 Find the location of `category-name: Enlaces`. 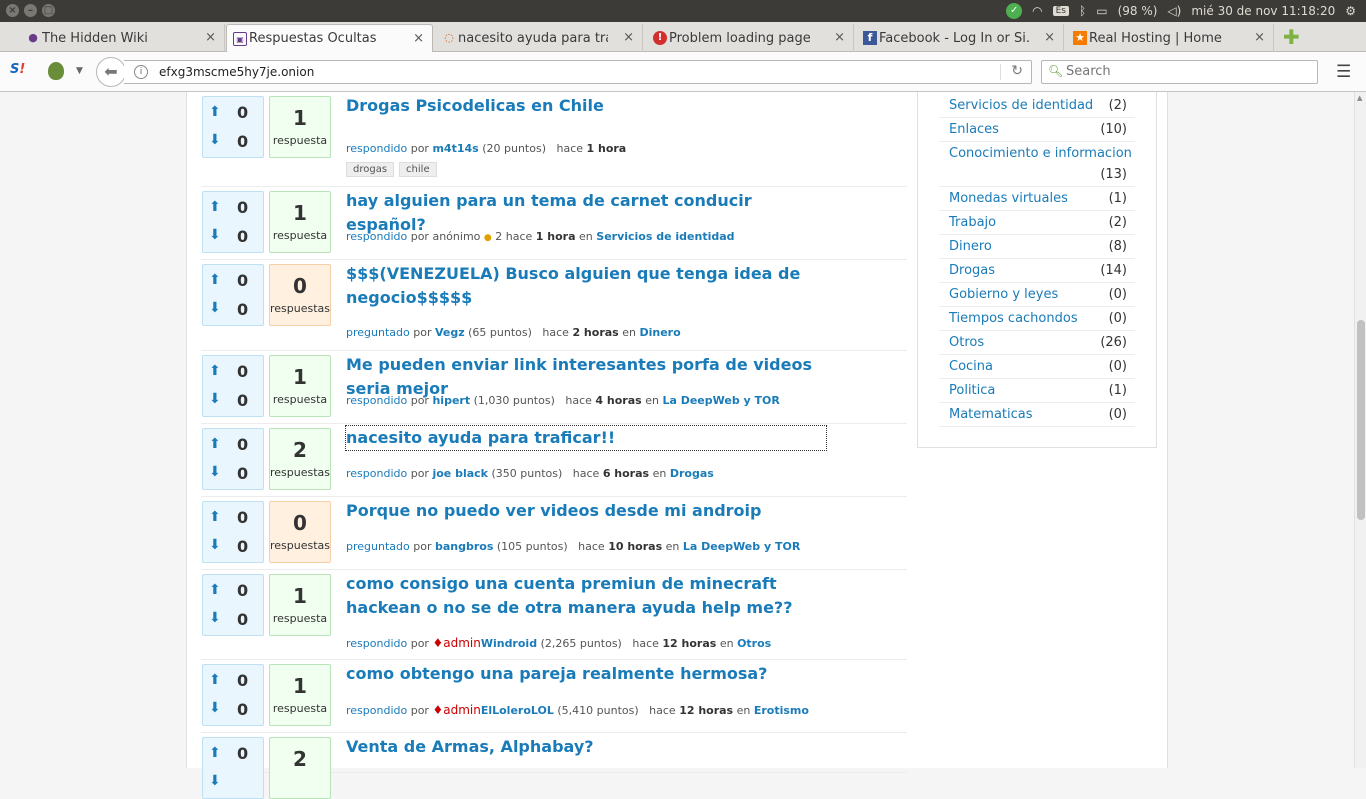

category-name: Enlaces is located at coordinates (974, 129).